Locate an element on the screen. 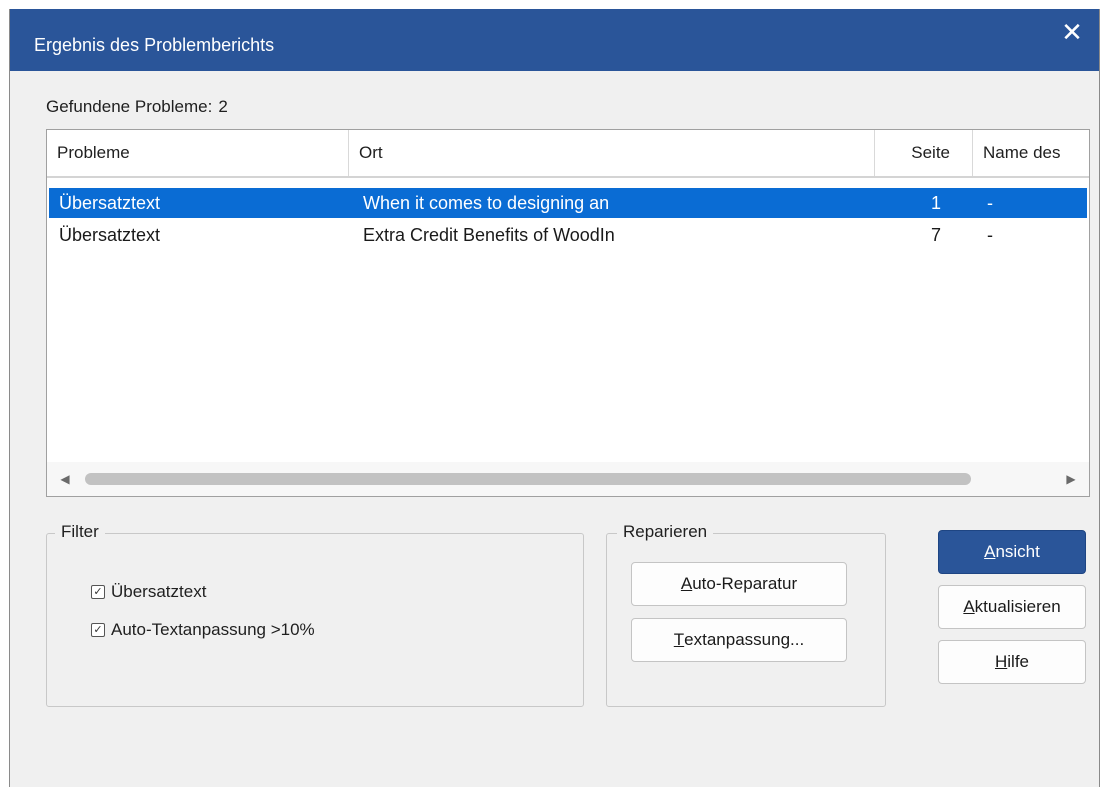 This screenshot has height=787, width=1109. scroll-right-icon: ▶ is located at coordinates (1071, 479).